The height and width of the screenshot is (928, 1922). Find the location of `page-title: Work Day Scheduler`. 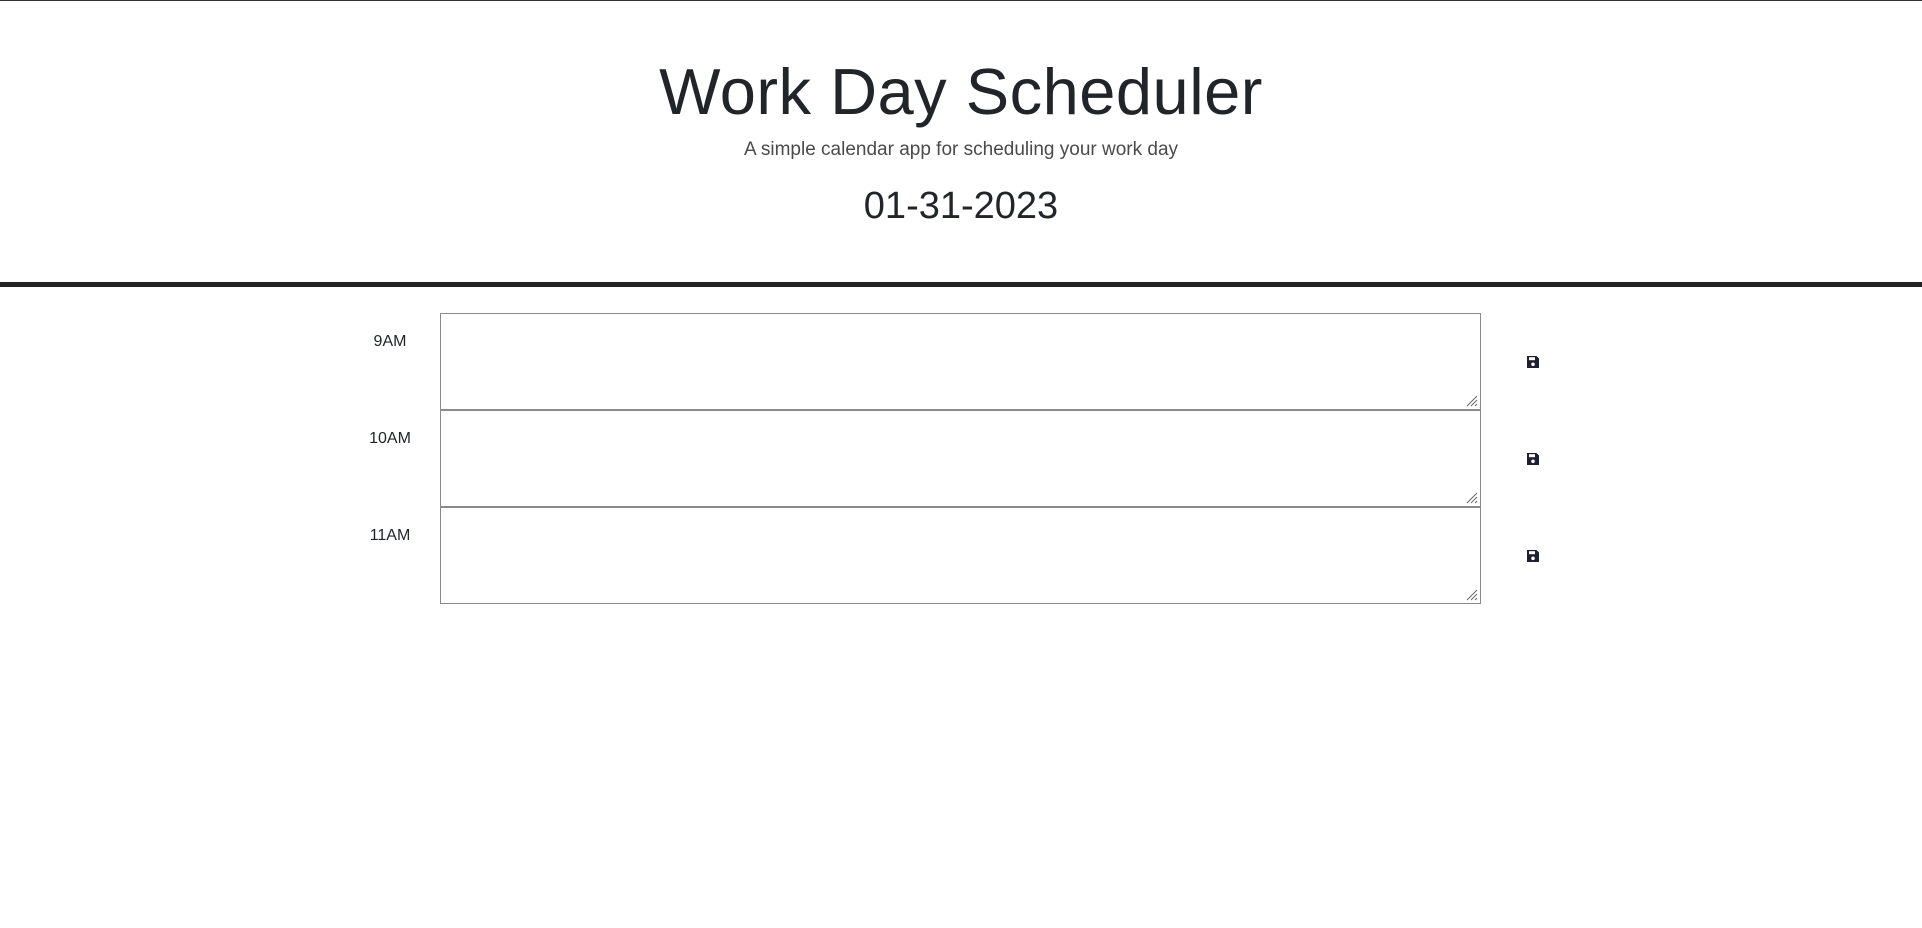

page-title: Work Day Scheduler is located at coordinates (961, 91).